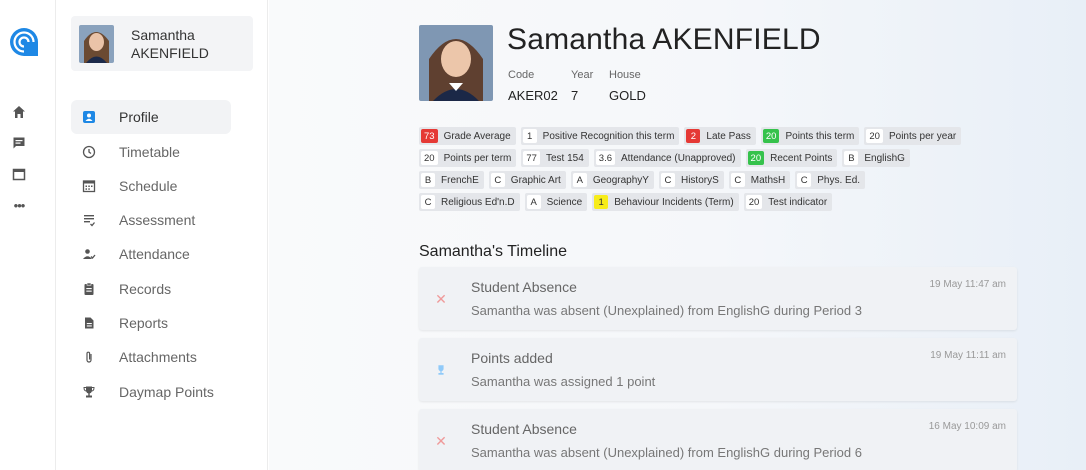 This screenshot has width=1086, height=470. I want to click on indicator-badge: 20 Test indicator, so click(788, 202).